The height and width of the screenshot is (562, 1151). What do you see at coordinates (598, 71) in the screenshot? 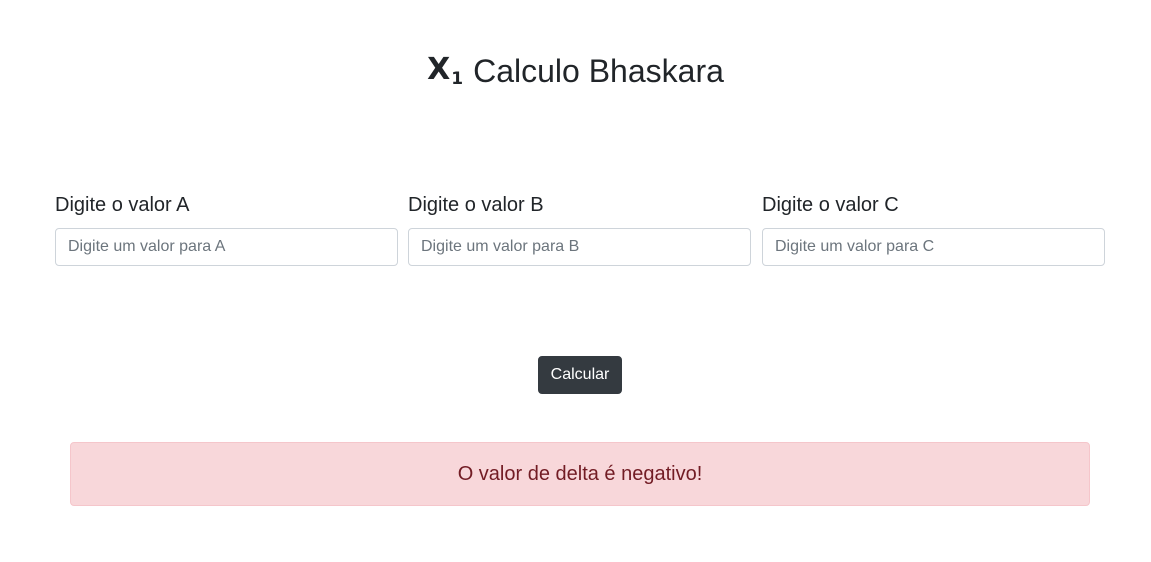
I see `page-title: Calculo Bhaskara` at bounding box center [598, 71].